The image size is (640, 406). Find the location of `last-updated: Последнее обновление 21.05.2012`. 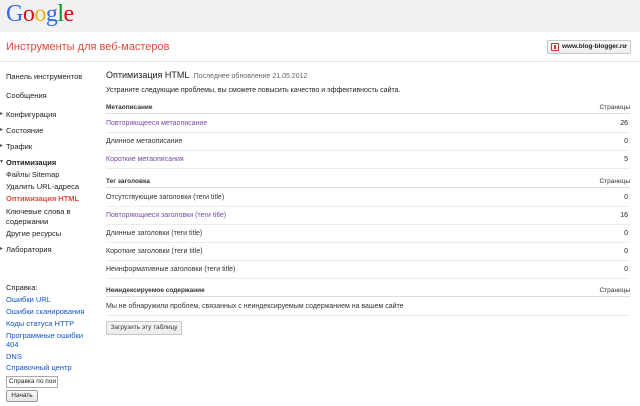

last-updated: Последнее обновление 21.05.2012 is located at coordinates (250, 76).